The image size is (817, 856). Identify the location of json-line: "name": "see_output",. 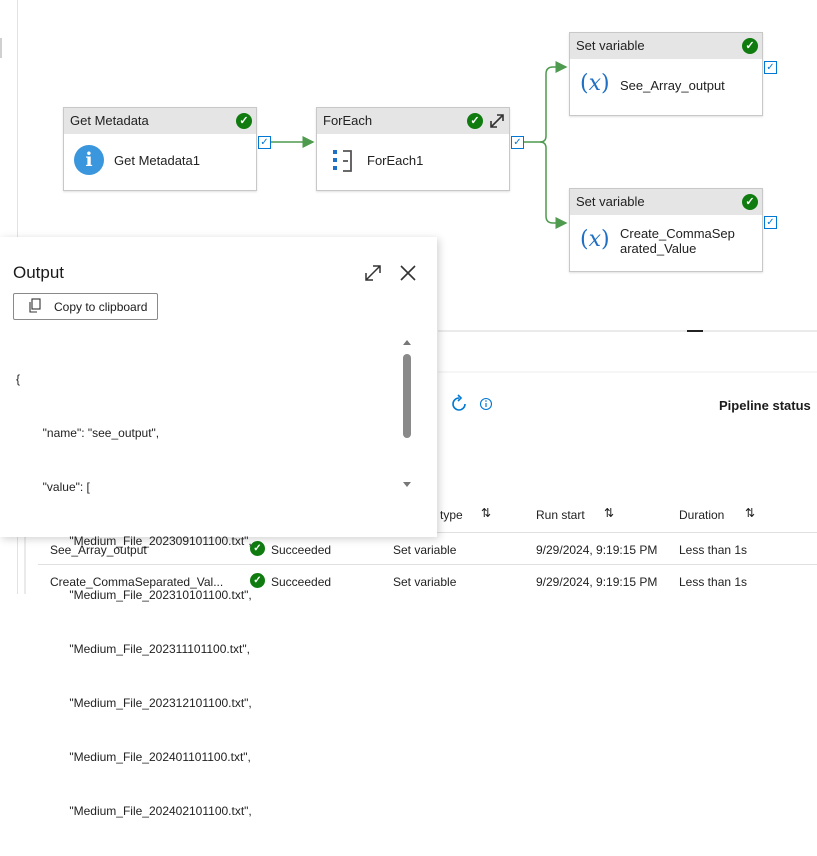
(88, 433).